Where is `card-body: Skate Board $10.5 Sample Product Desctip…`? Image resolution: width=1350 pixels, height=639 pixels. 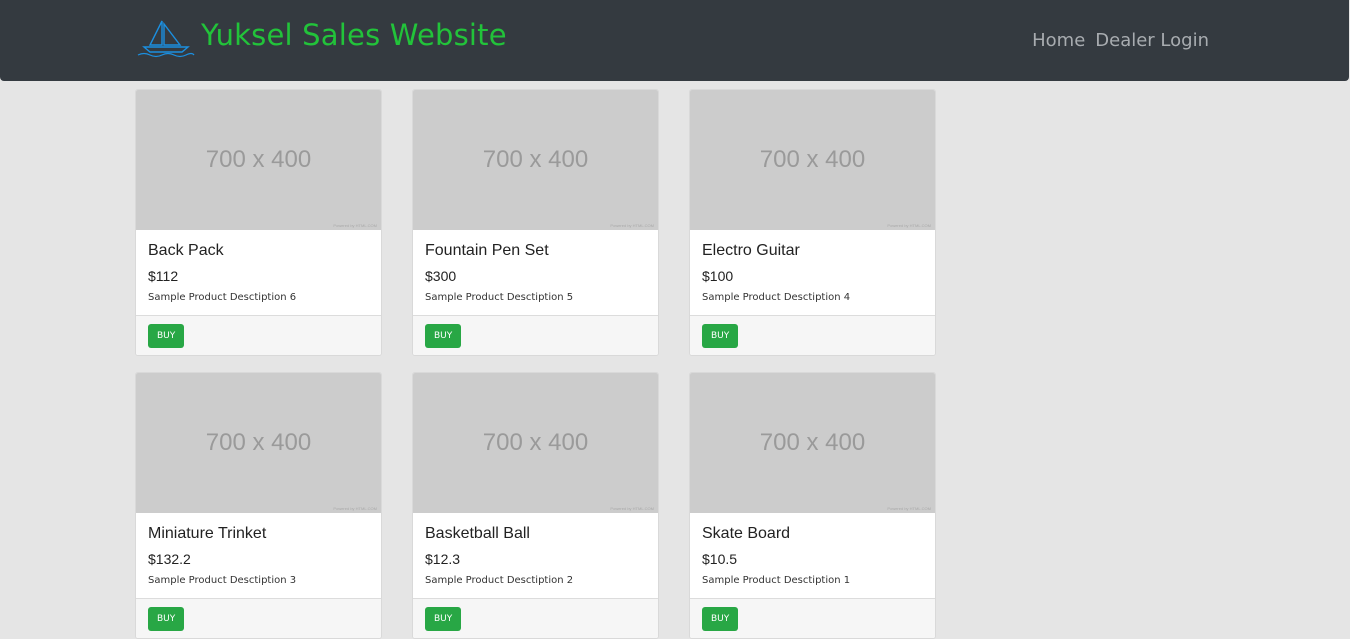
card-body: Skate Board $10.5 Sample Product Desctip… is located at coordinates (812, 555).